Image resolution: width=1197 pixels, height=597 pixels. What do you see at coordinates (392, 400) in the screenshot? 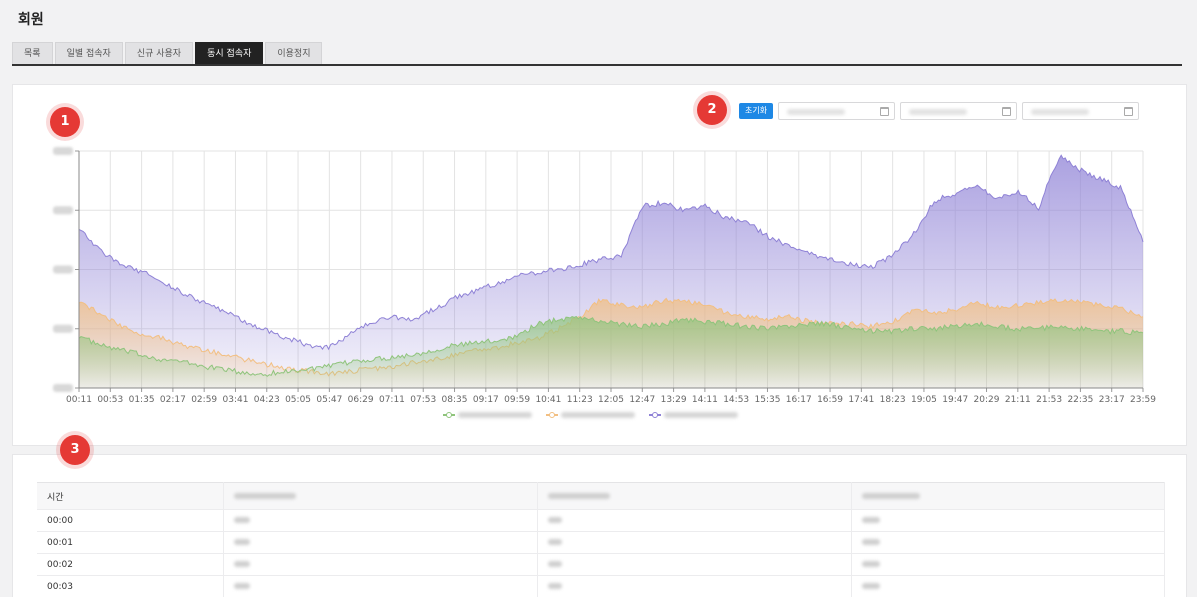
I see `x-tick-label: 07:11` at bounding box center [392, 400].